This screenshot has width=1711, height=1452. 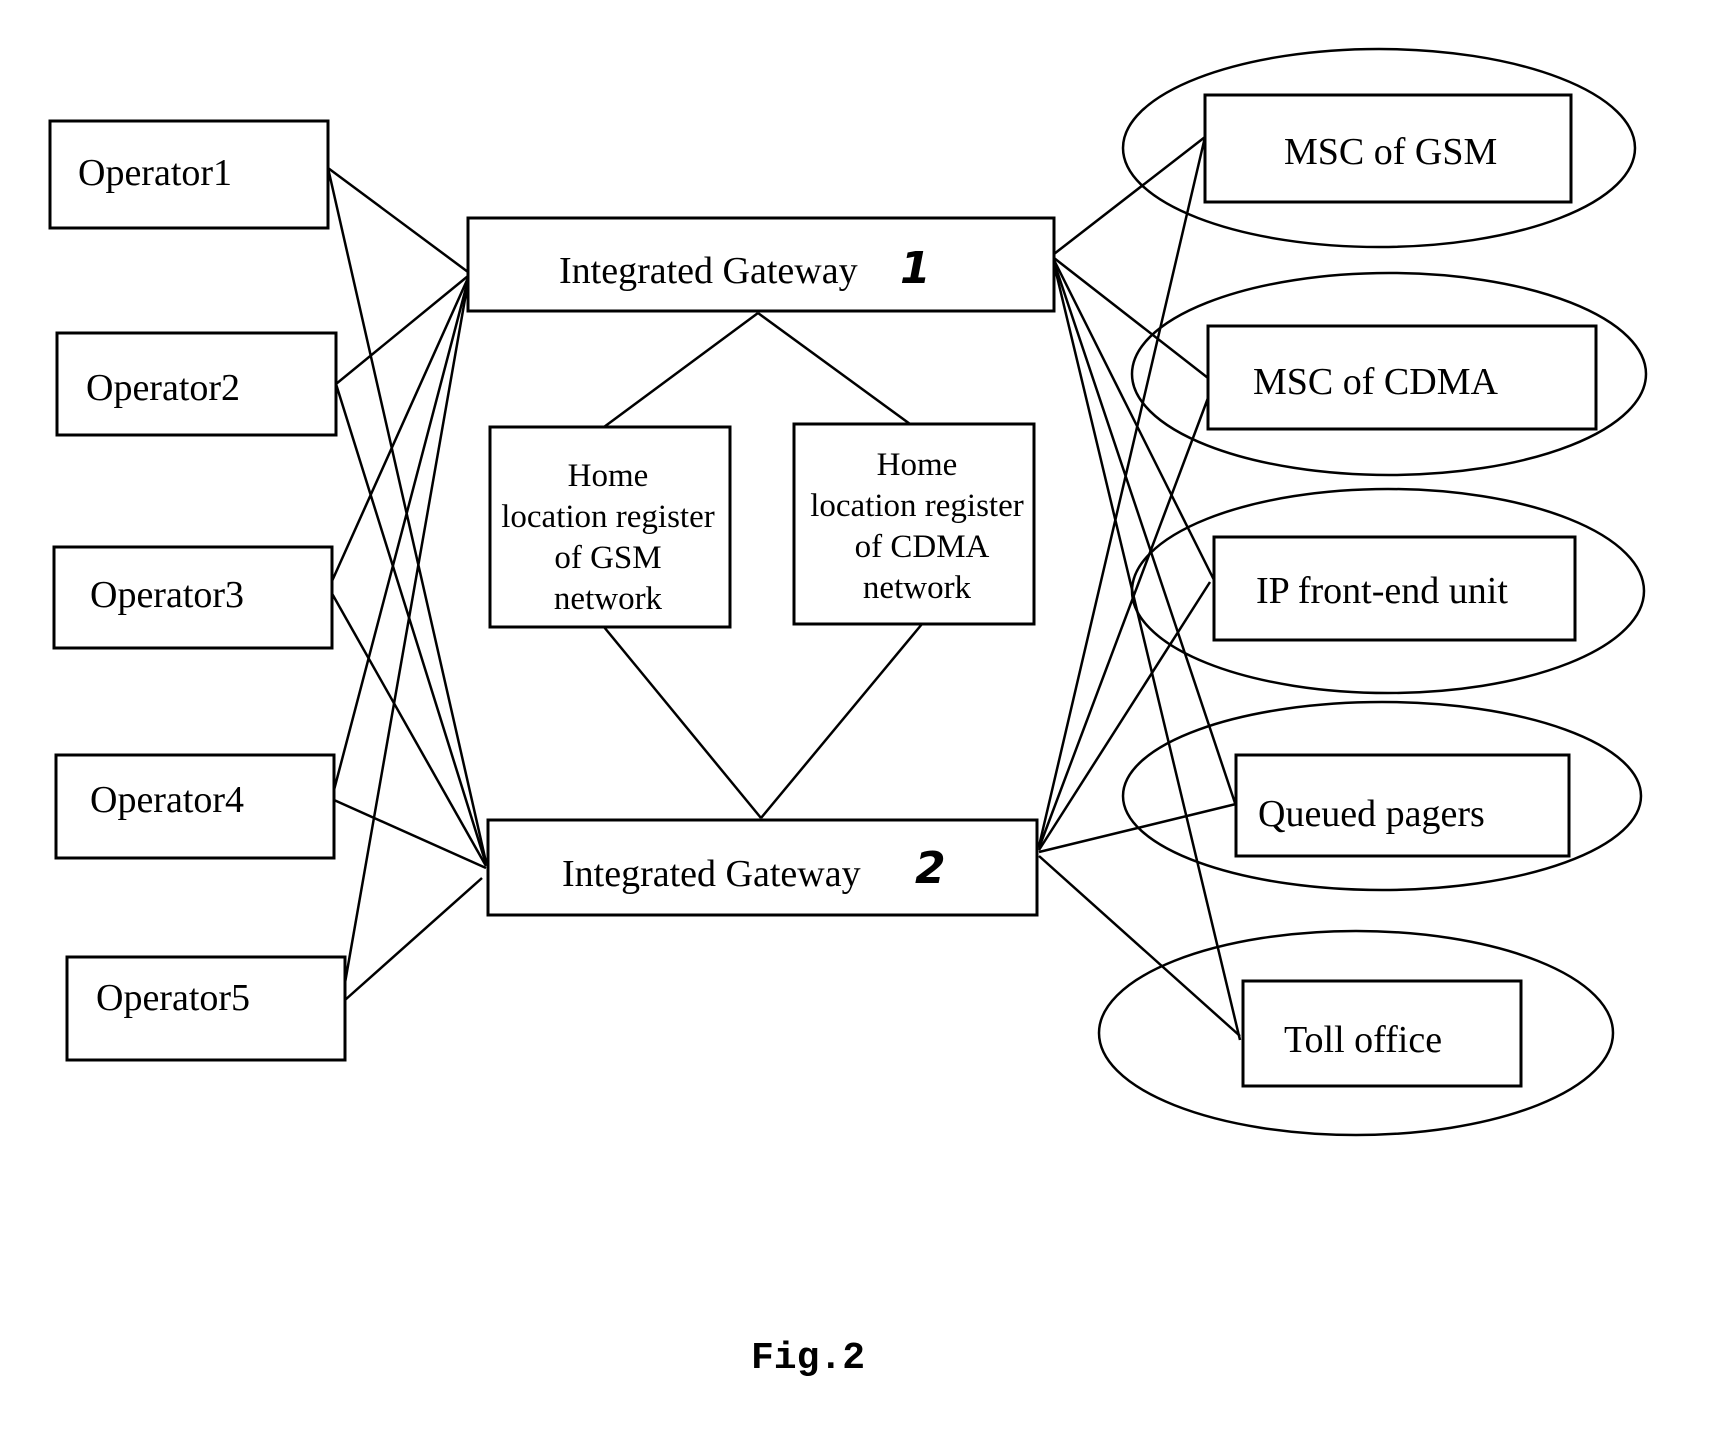 I want to click on endpoint-msc-cdma: MSC of CDMA, so click(x=1389, y=374).